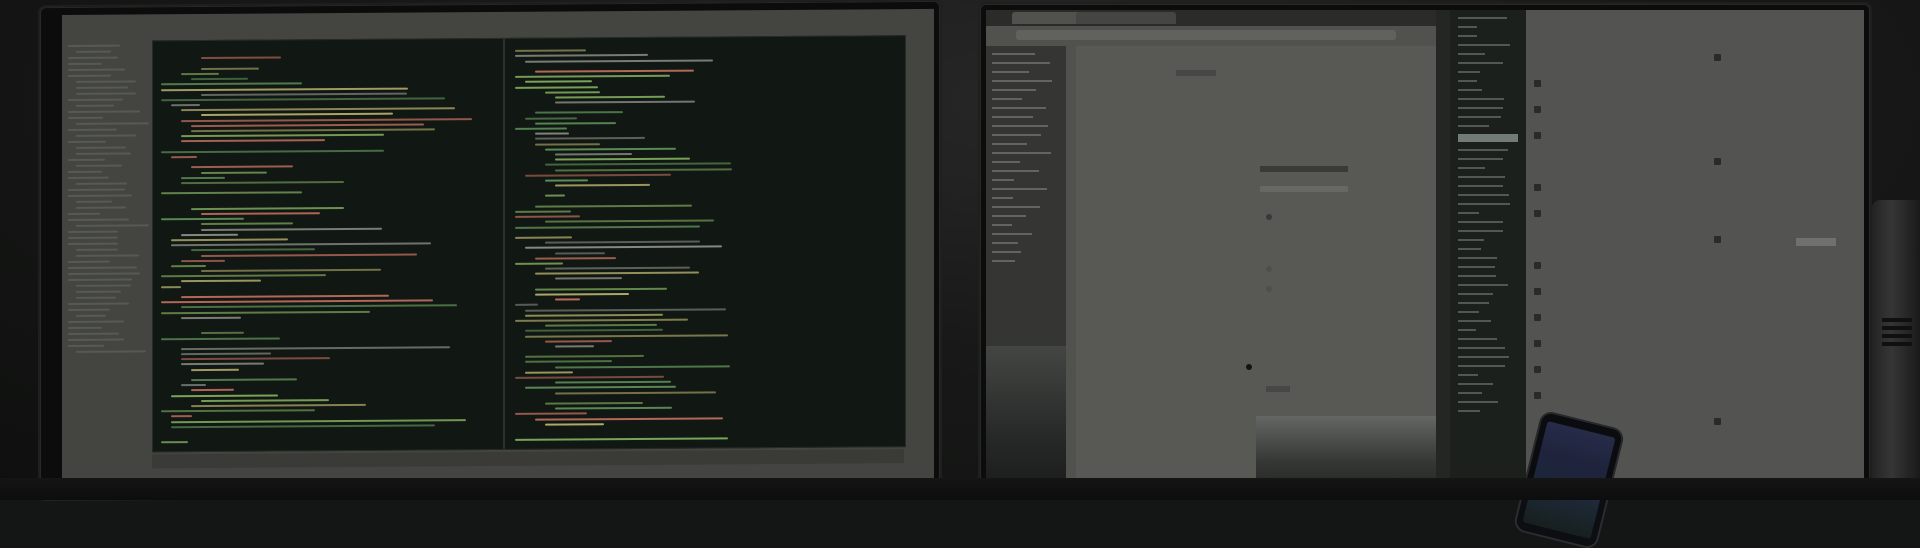  What do you see at coordinates (1211, 18) in the screenshot?
I see `browser-tab-bar` at bounding box center [1211, 18].